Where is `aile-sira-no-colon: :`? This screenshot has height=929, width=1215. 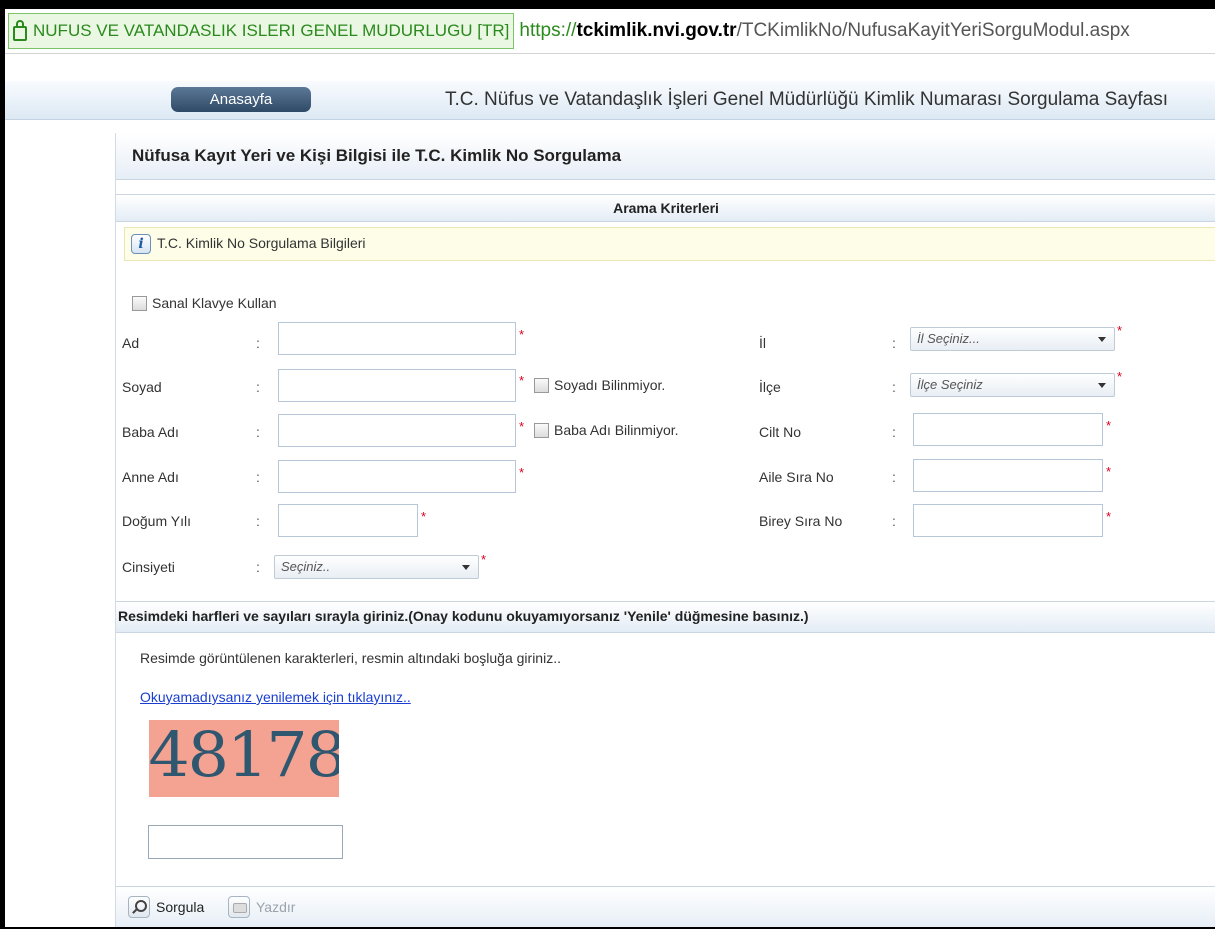
aile-sira-no-colon: : is located at coordinates (894, 477).